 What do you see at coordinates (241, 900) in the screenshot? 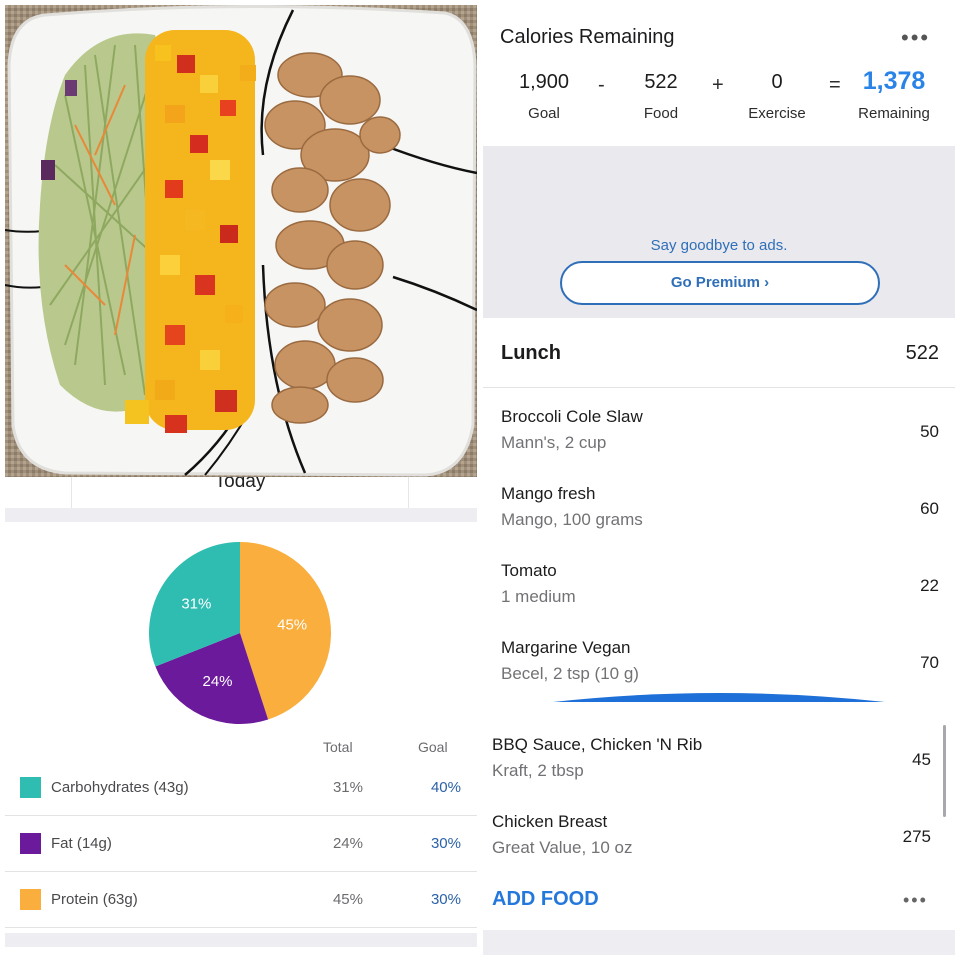
I see `macro-row-protein: Protein (63g) 45% 30%` at bounding box center [241, 900].